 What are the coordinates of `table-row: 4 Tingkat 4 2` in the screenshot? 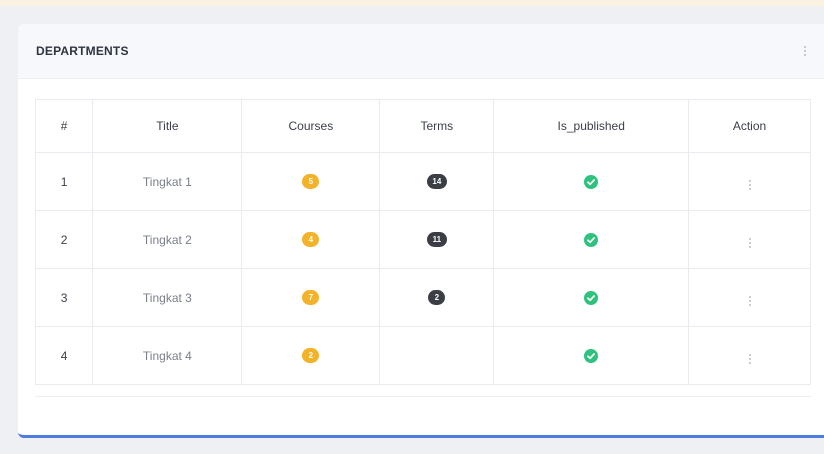 It's located at (422, 355).